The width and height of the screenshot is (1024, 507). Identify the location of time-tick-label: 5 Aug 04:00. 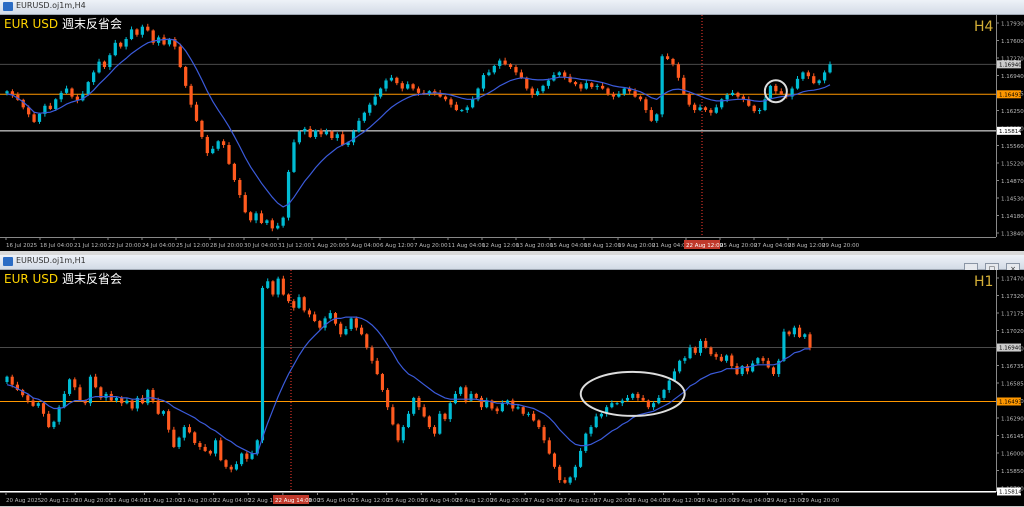
(363, 246).